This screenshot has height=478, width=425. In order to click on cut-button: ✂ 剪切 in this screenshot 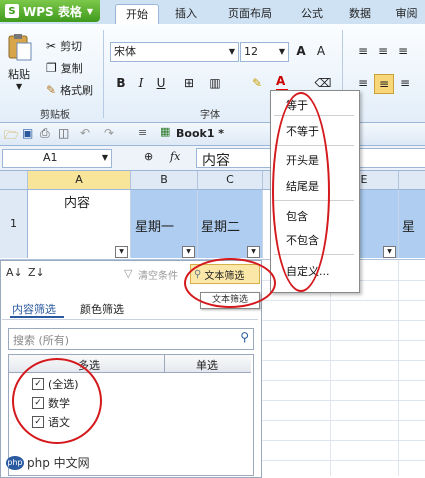, I will do `click(64, 46)`.